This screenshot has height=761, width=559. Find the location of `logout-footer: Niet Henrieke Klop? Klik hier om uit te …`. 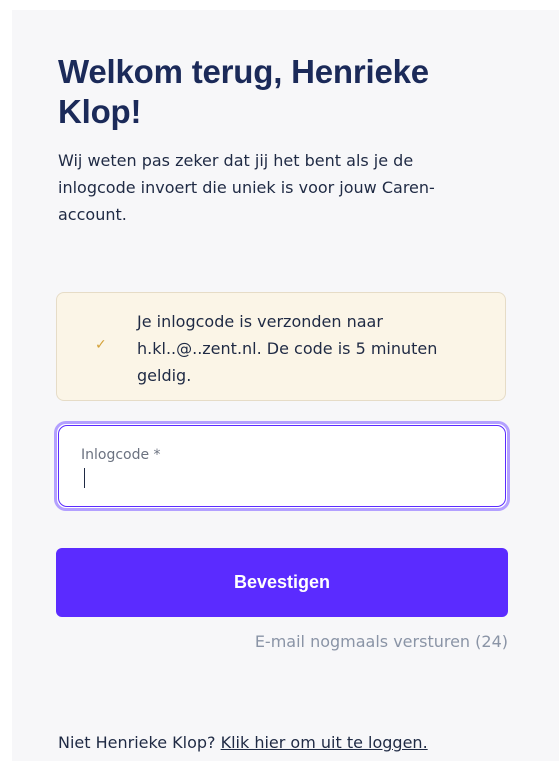

logout-footer: Niet Henrieke Klop? Klik hier om uit te … is located at coordinates (243, 743).